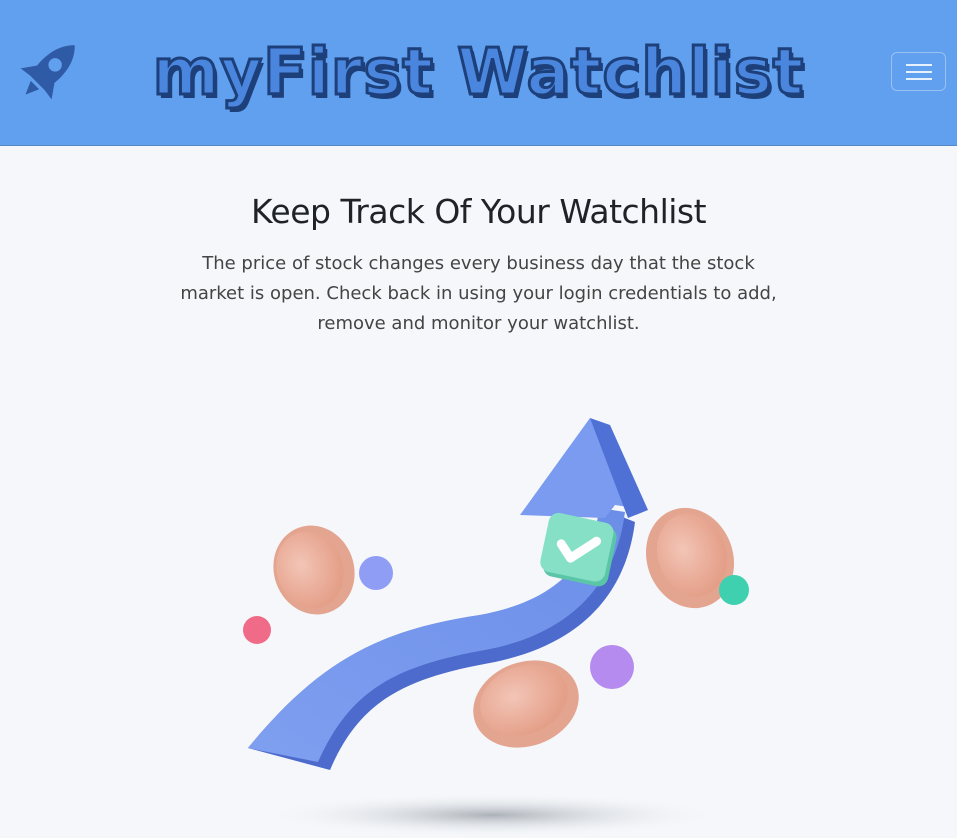 This screenshot has width=957, height=838. I want to click on site-brand-title: myFirst Watchlist, so click(478, 73).